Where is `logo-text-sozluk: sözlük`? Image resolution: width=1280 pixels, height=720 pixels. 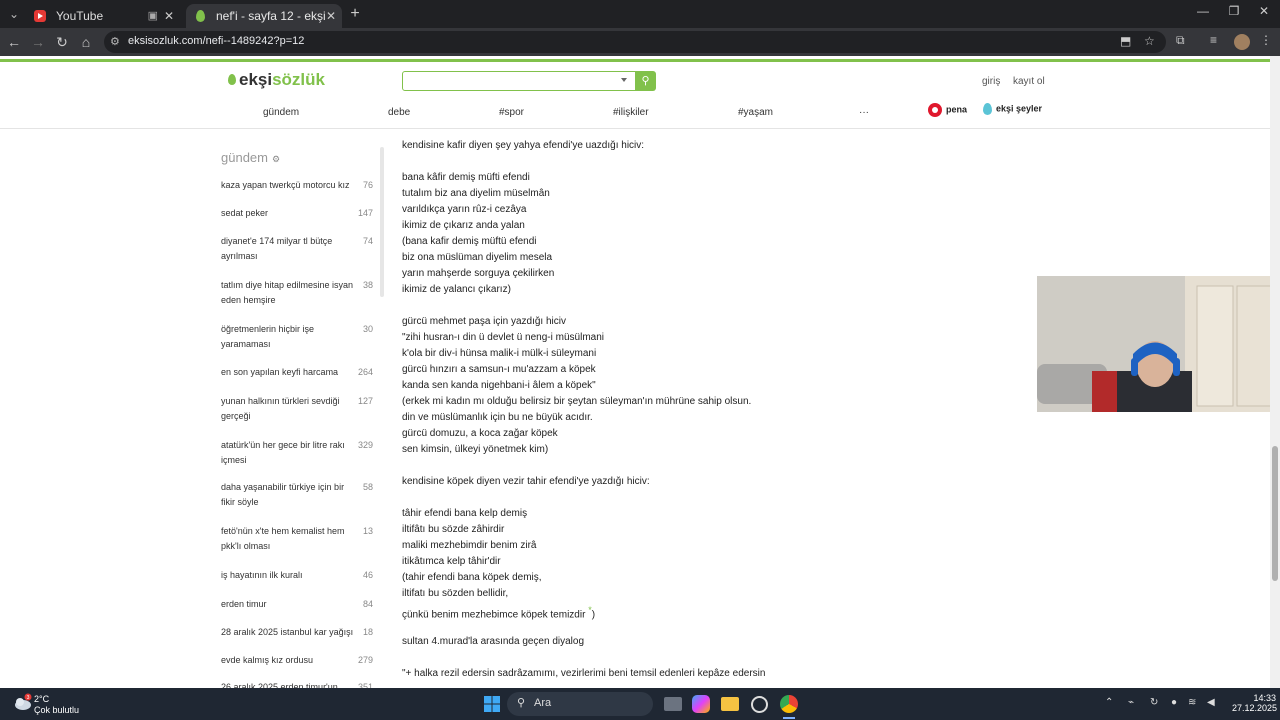 logo-text-sozluk: sözlük is located at coordinates (298, 79).